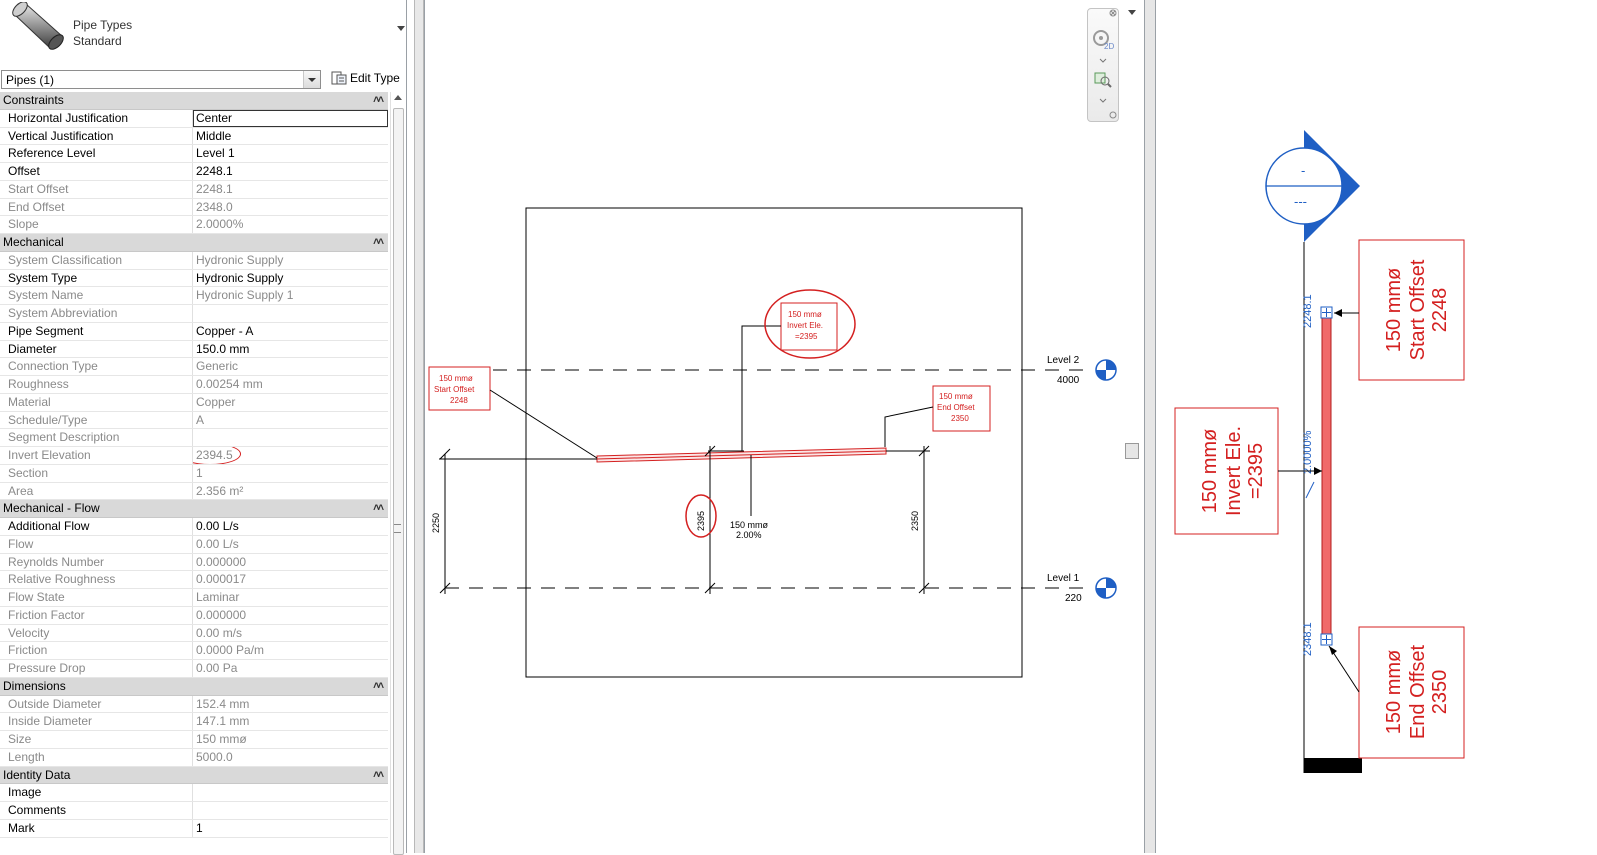  Describe the element at coordinates (96, 615) in the screenshot. I see `property-name: Friction Factor` at that location.